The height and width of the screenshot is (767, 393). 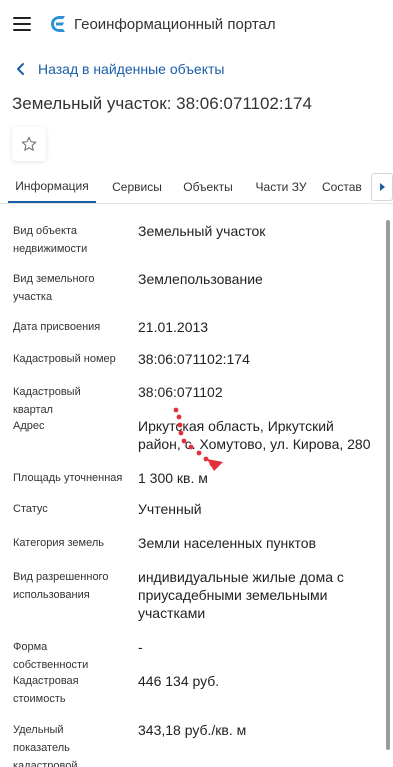 I want to click on logo-icon, so click(x=58, y=24).